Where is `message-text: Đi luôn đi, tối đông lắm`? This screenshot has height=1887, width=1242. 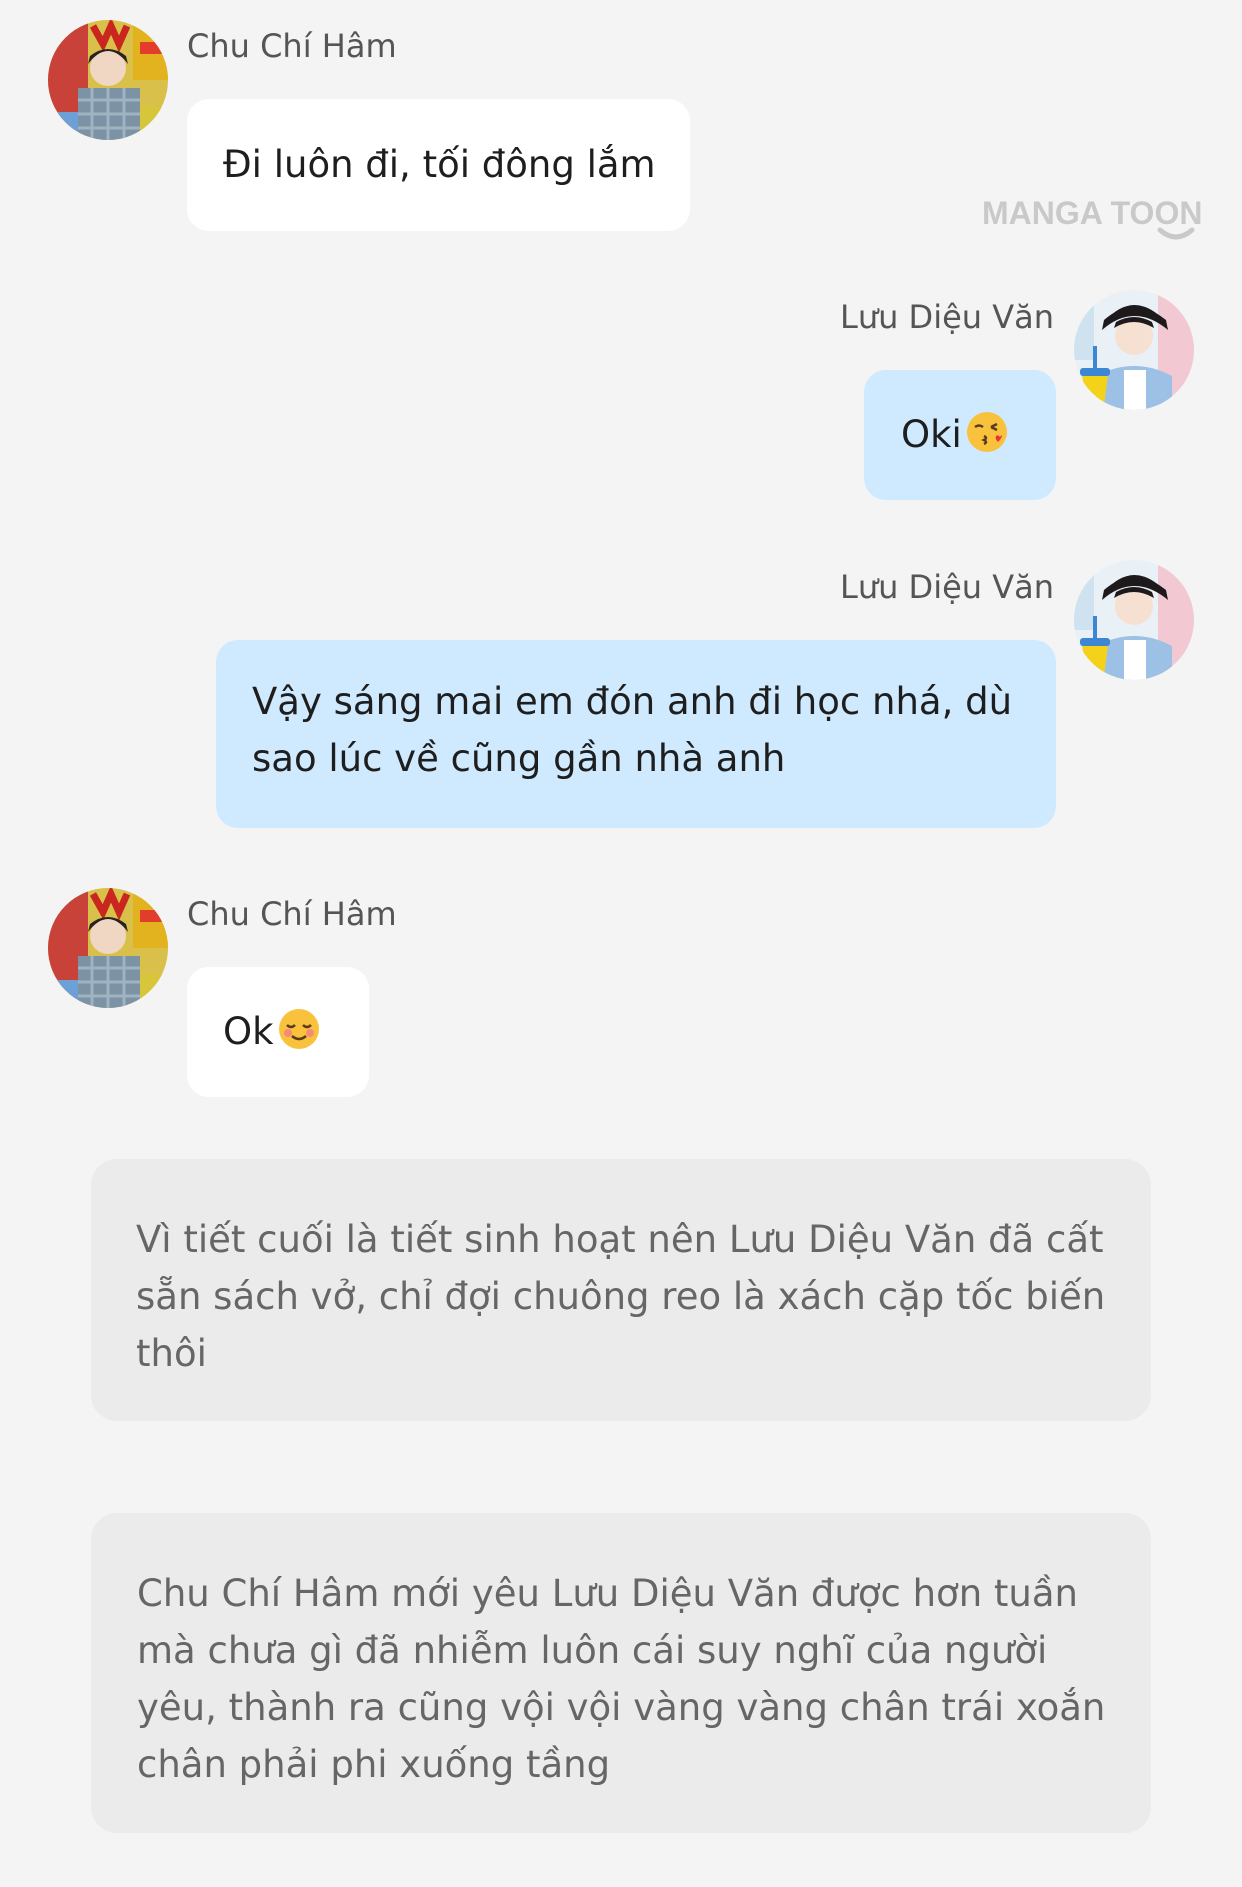
message-text: Đi luôn đi, tối đông lắm is located at coordinates (439, 164).